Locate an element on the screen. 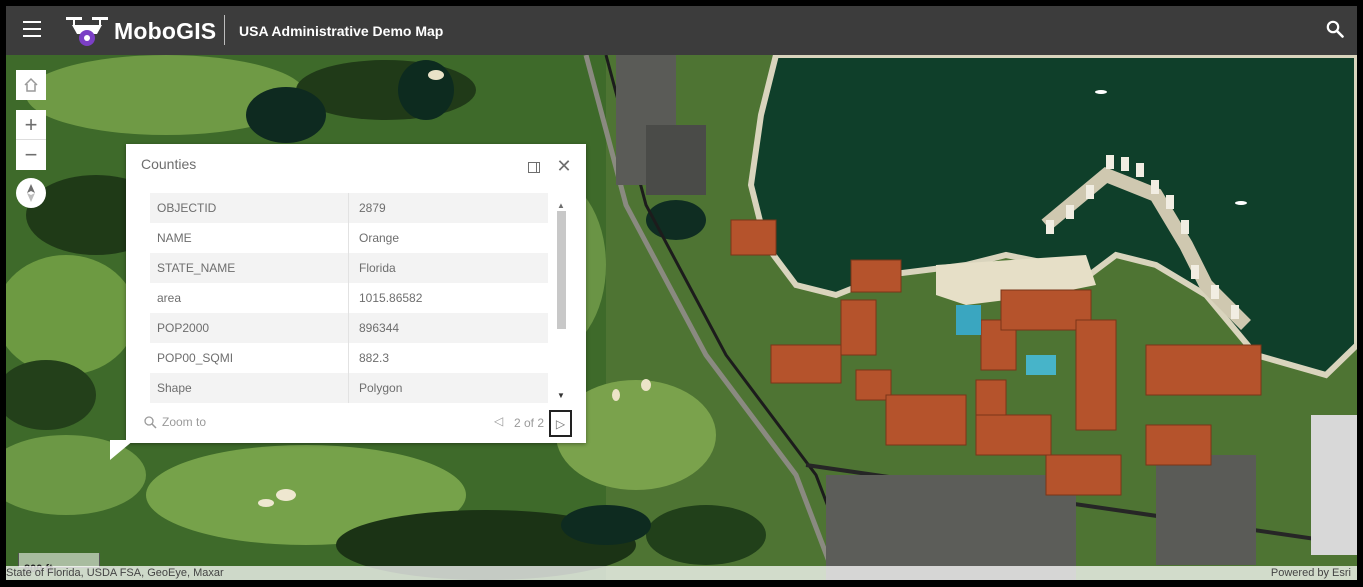 The height and width of the screenshot is (587, 1363). home-icon is located at coordinates (31, 84).